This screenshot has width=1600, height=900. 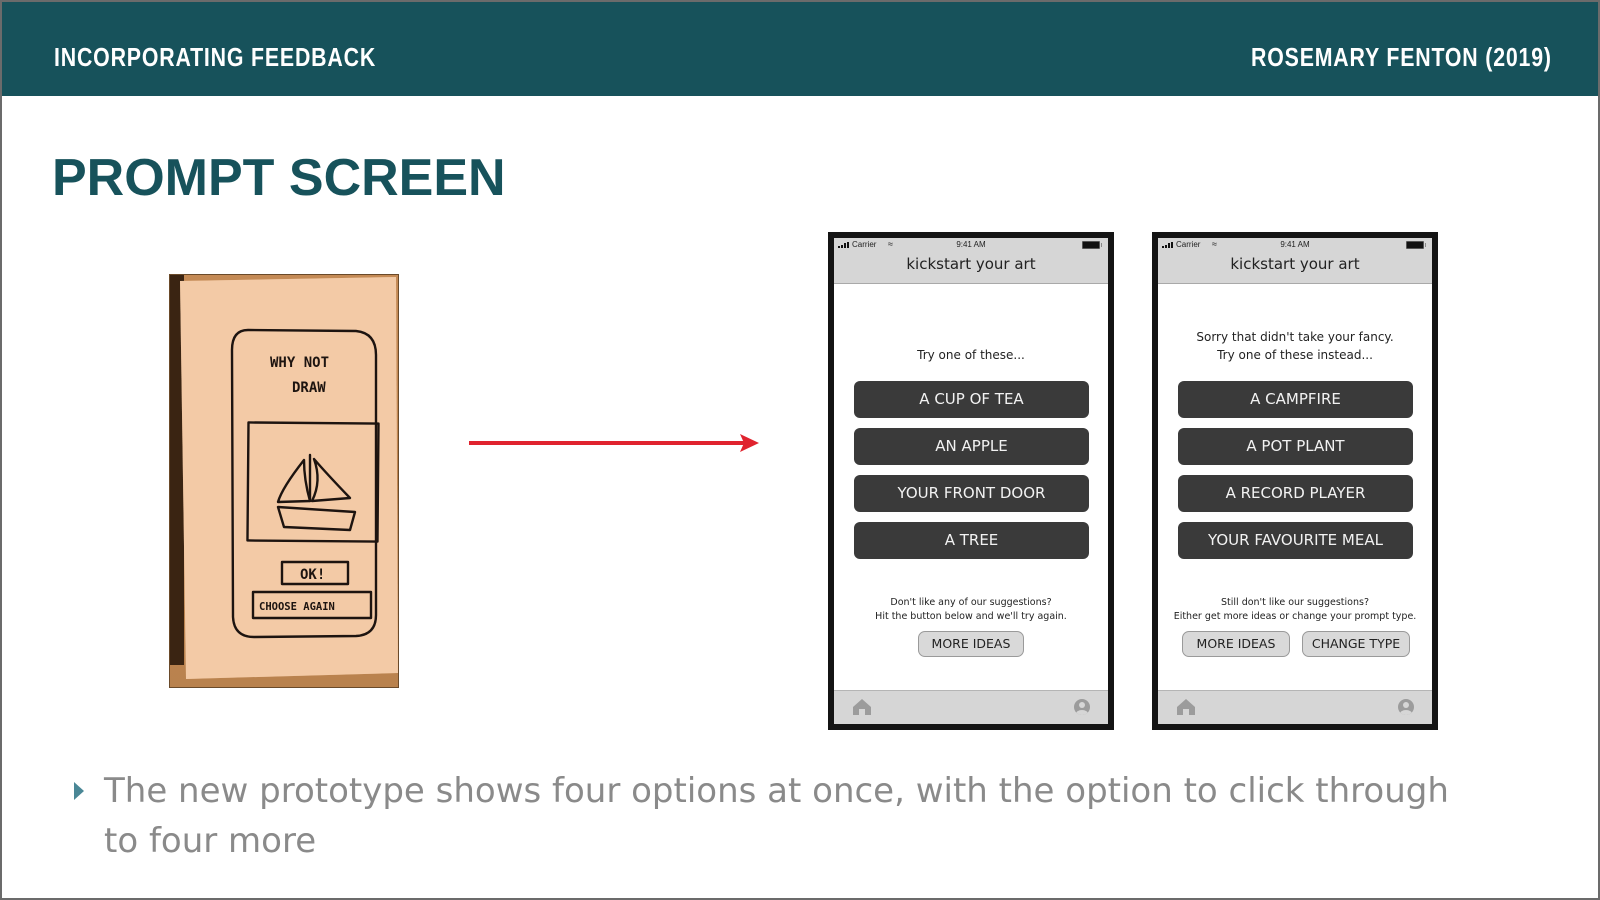 I want to click on hint-line: Still don't like our suggestions?, so click(x=1295, y=602).